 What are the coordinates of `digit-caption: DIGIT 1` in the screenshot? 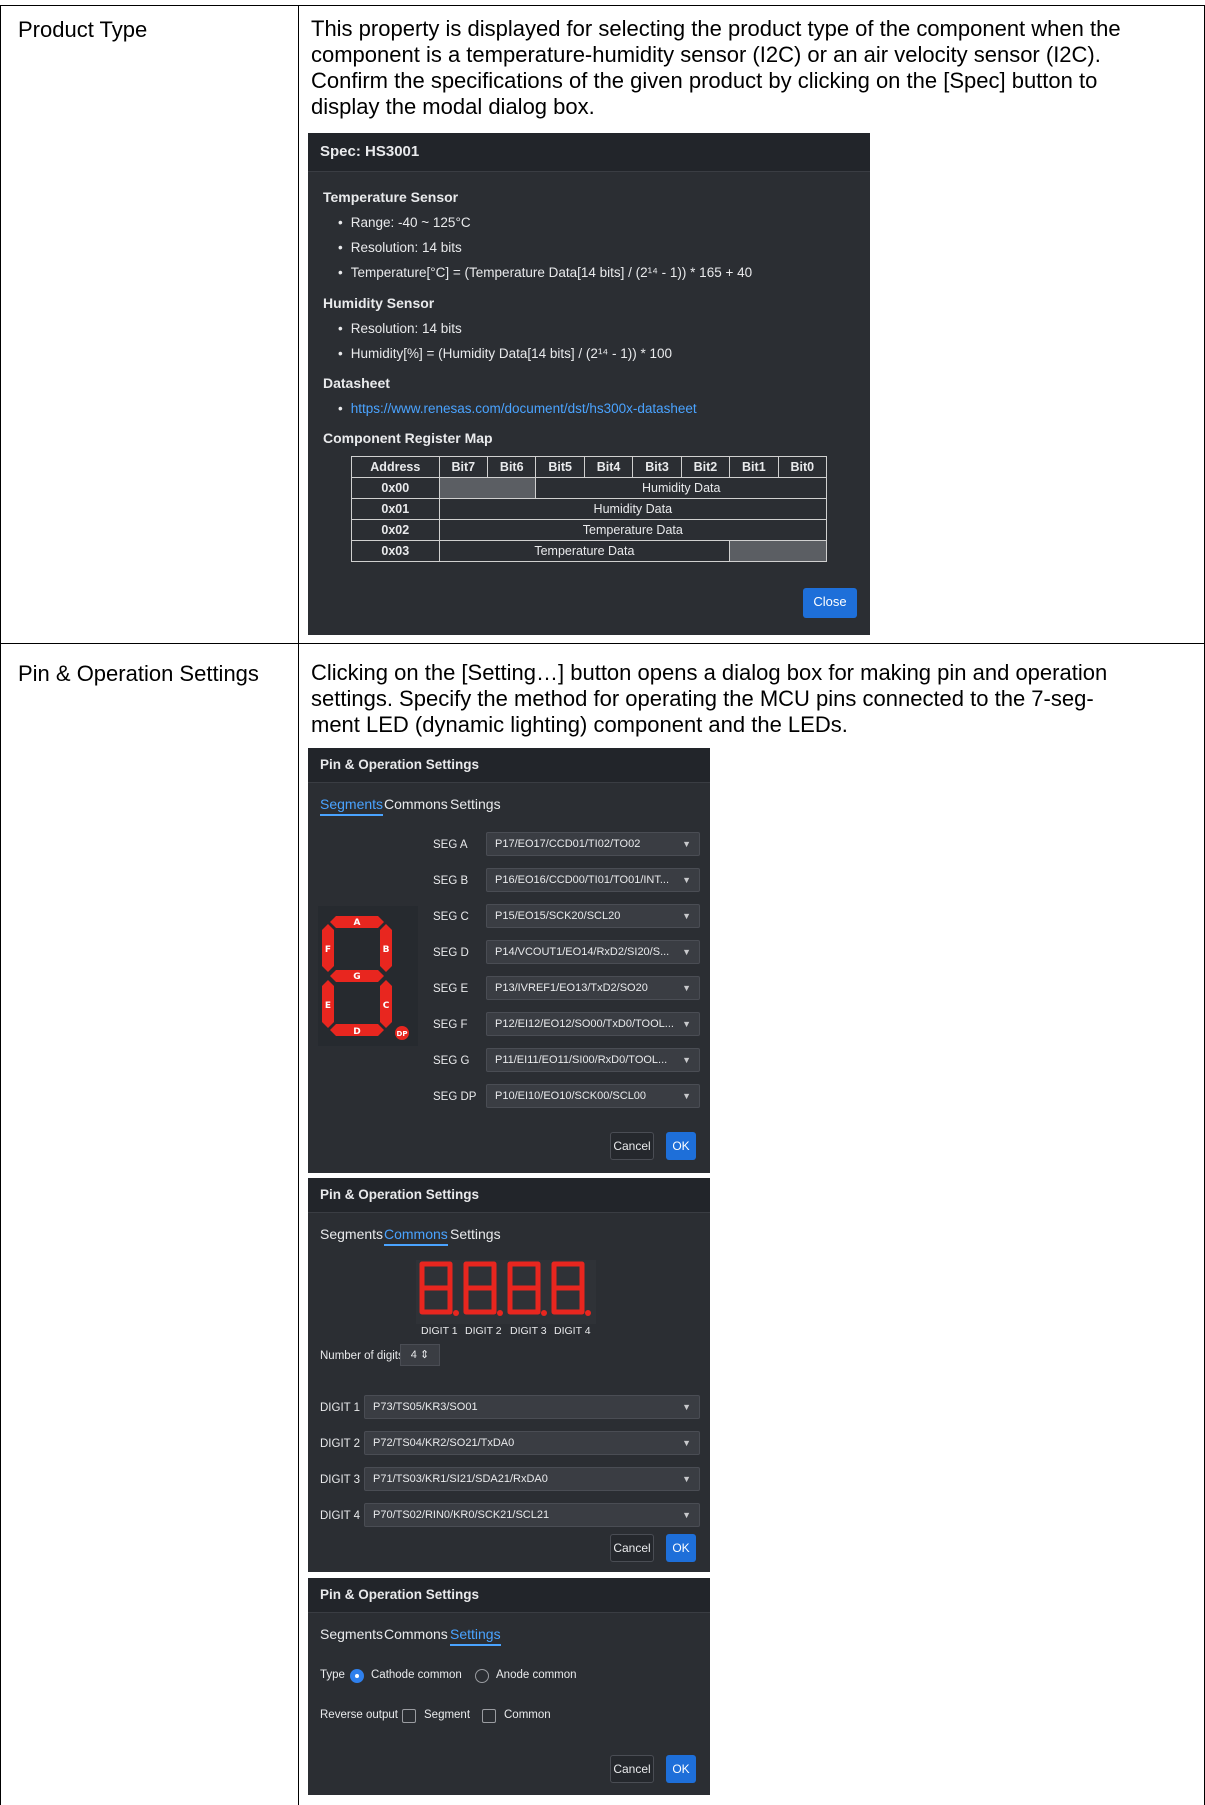 It's located at (439, 1331).